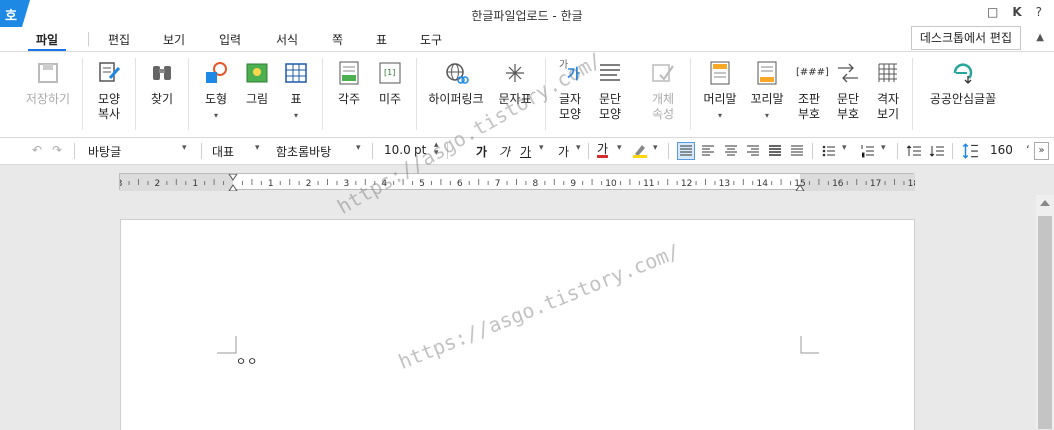 The image size is (1054, 430). Describe the element at coordinates (390, 83) in the screenshot. I see `endnote-button: [1] 미주` at that location.